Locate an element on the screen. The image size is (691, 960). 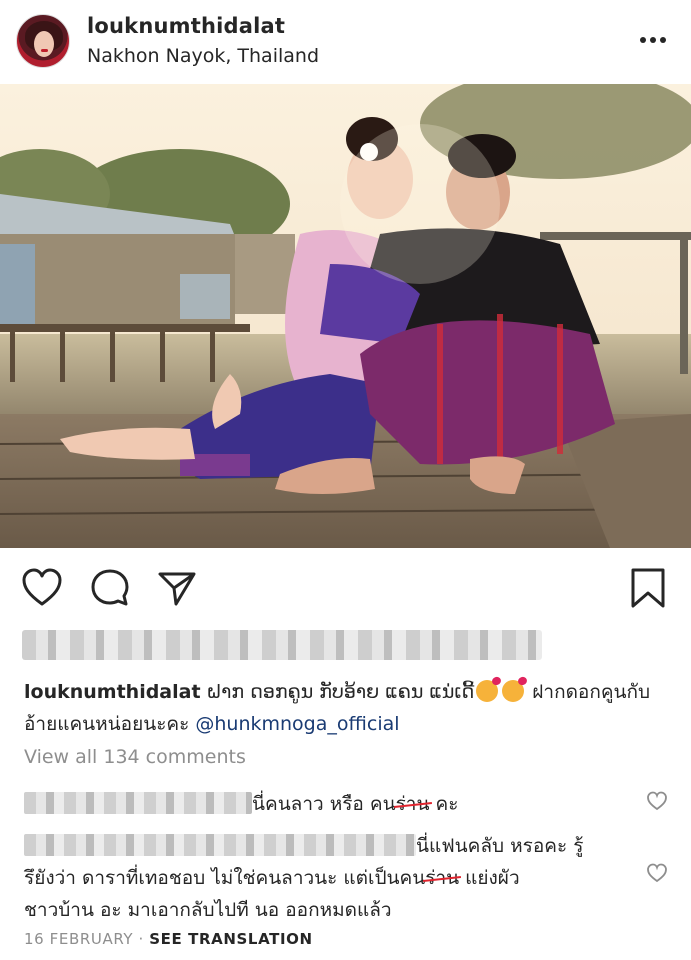
likes-redacted is located at coordinates (282, 645).